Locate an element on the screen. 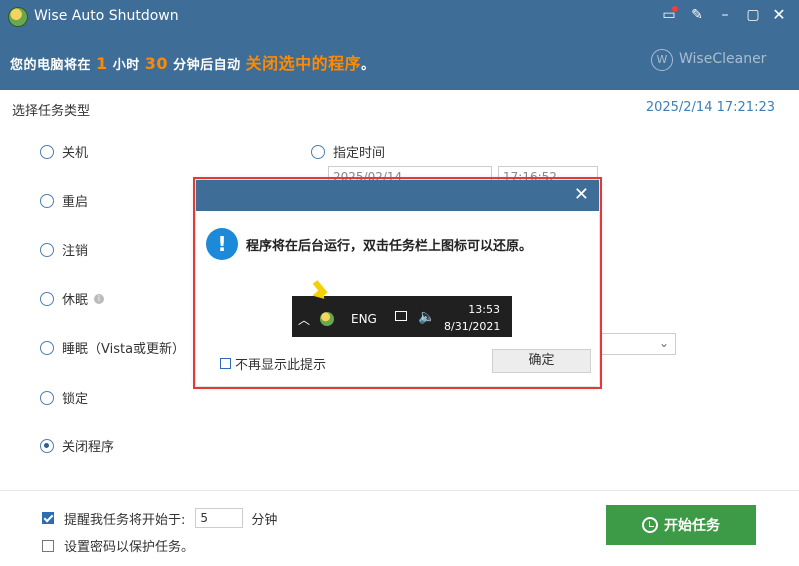 The width and height of the screenshot is (799, 566). wisecleaner-logo-icon: W is located at coordinates (662, 60).